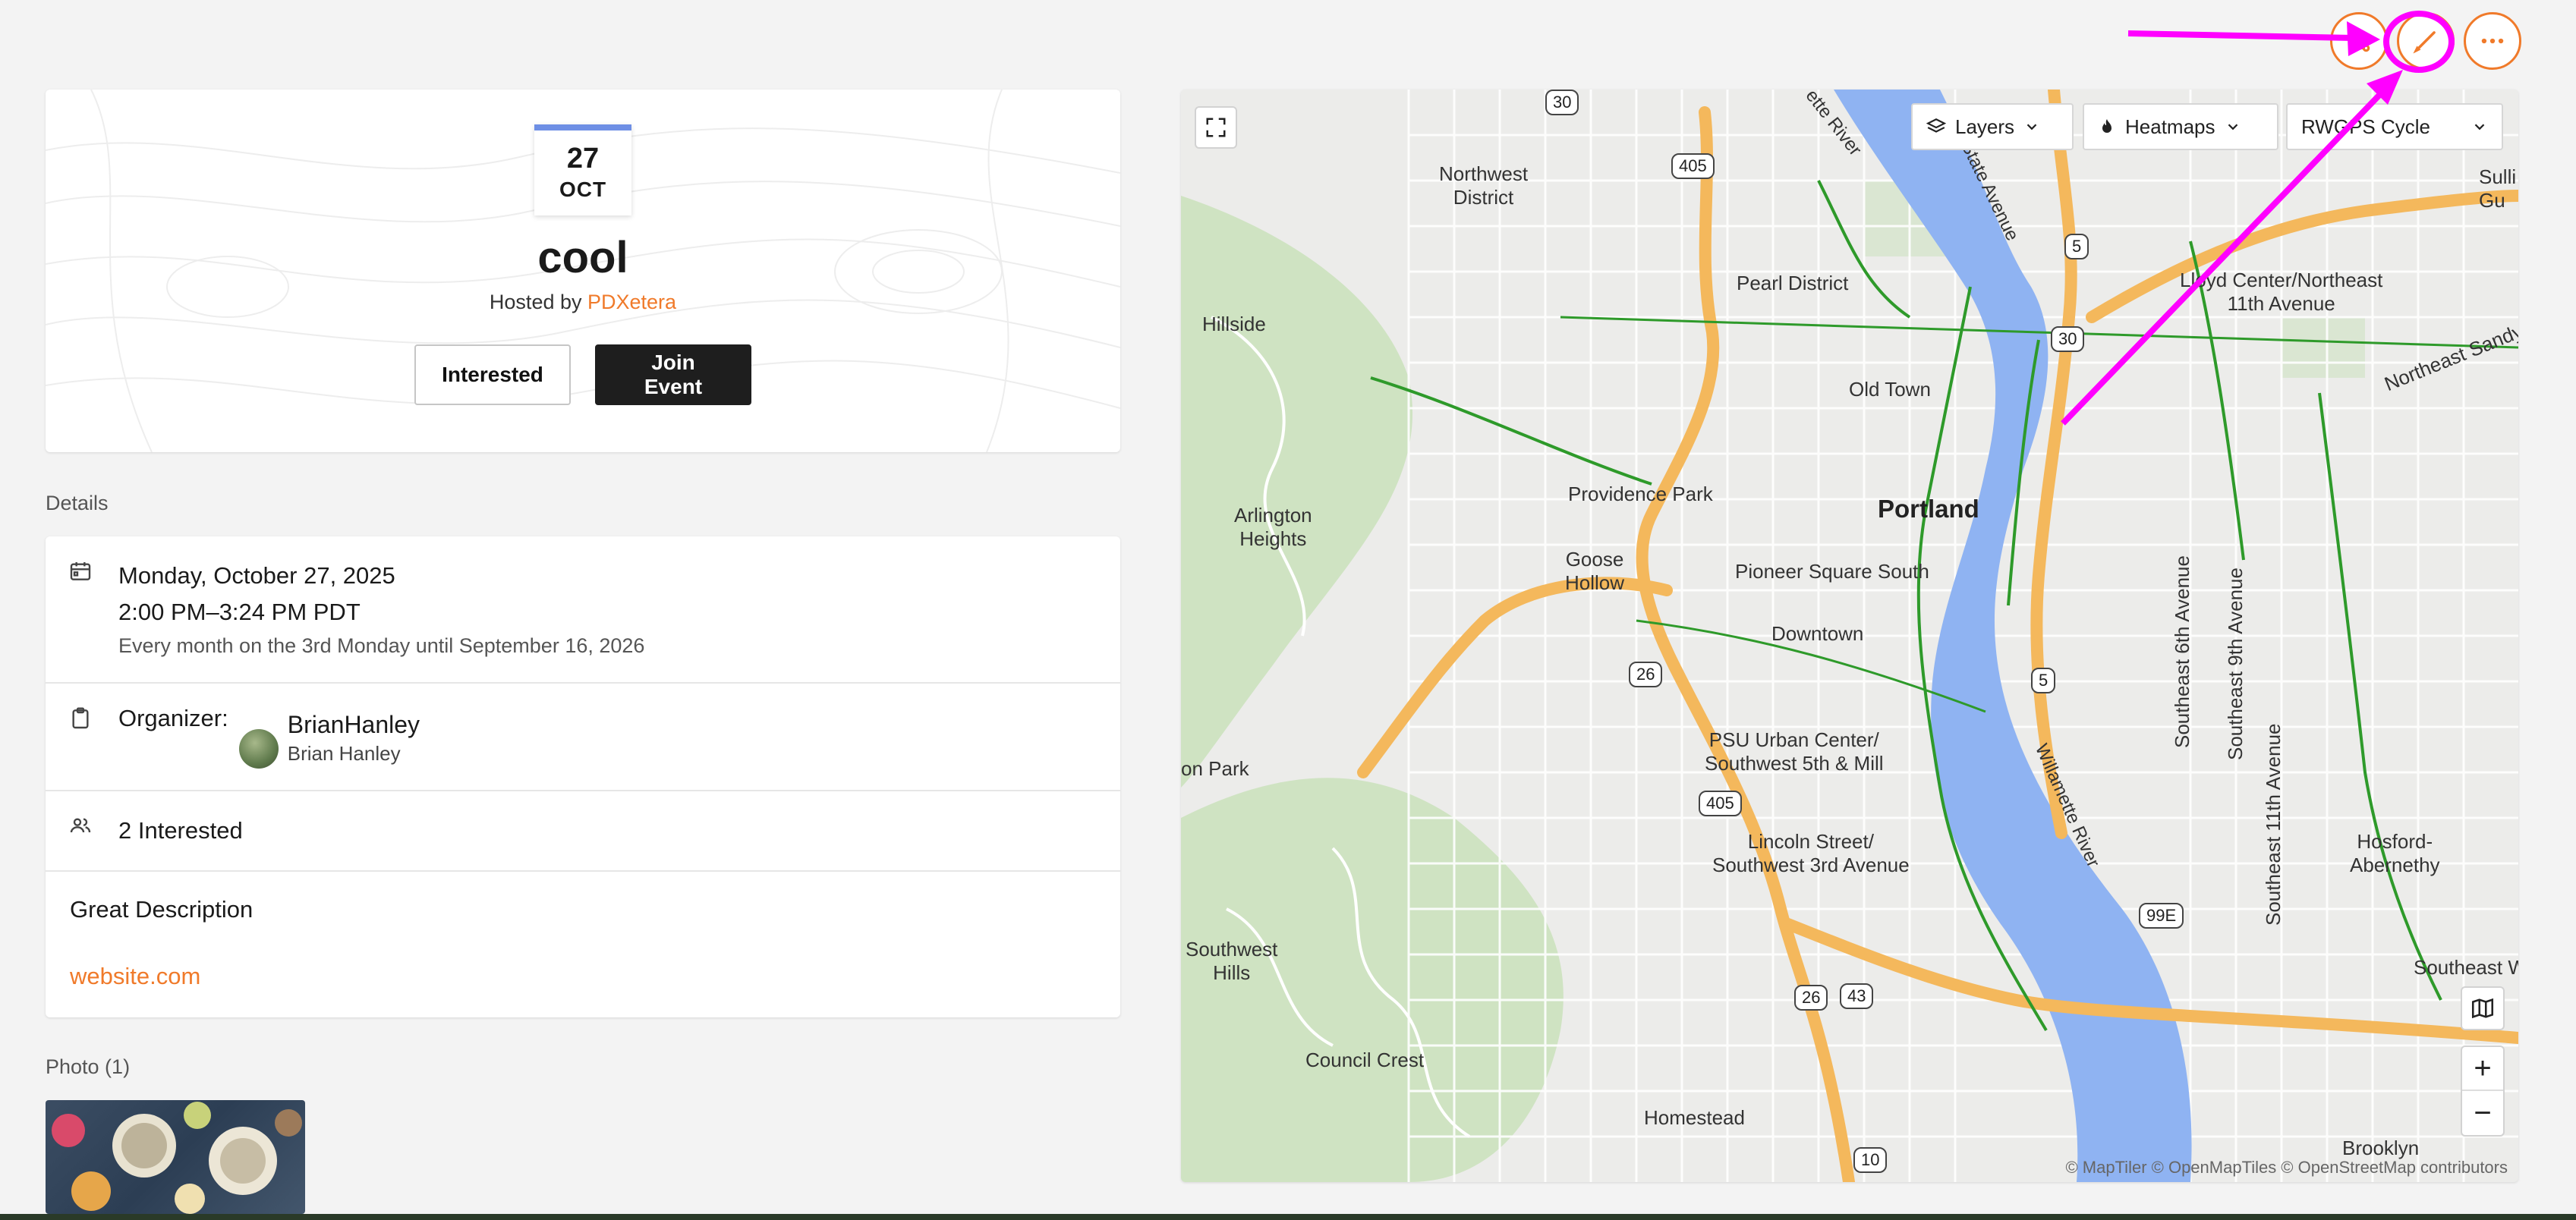  I want to click on host-link: PDXetera, so click(631, 302).